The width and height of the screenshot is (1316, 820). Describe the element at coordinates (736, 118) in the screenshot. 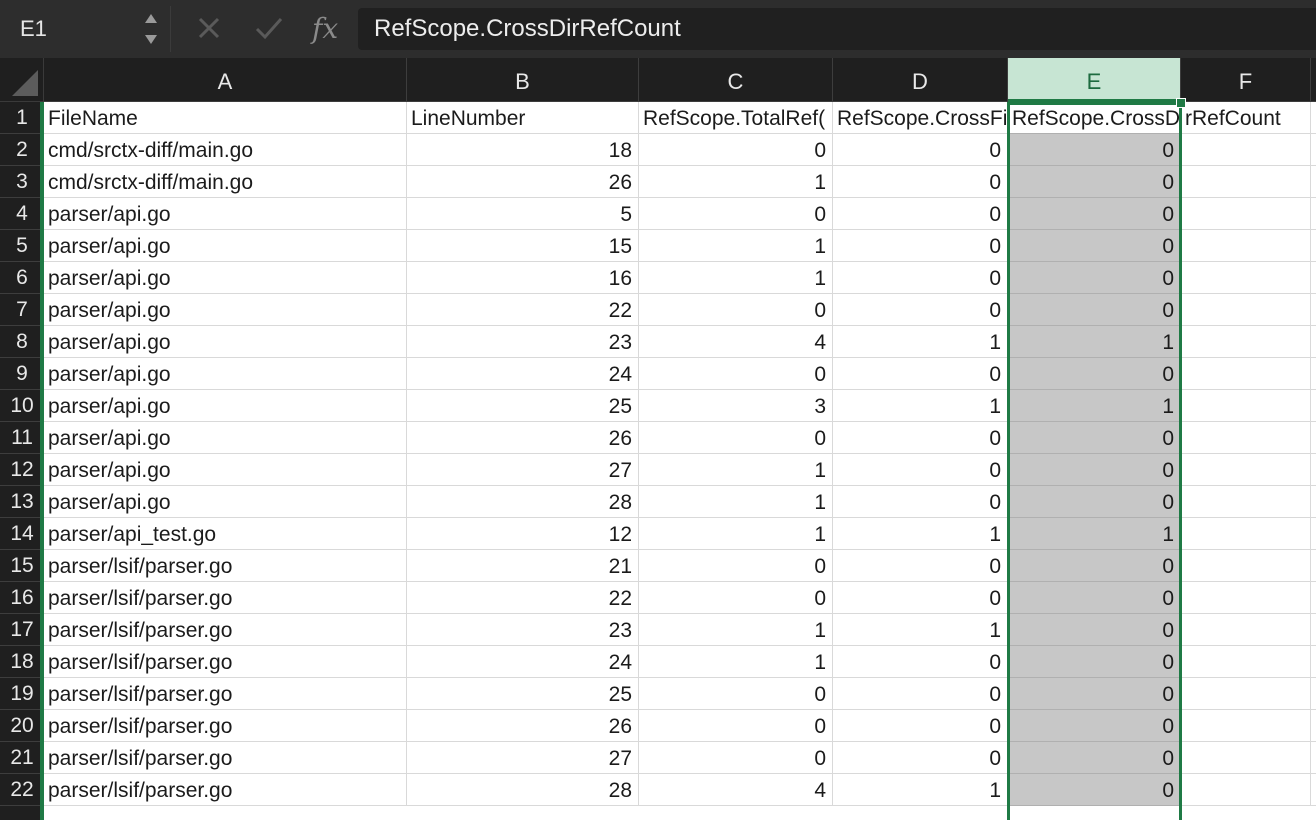

I see `cell-c: RefScope.TotalRef(` at that location.